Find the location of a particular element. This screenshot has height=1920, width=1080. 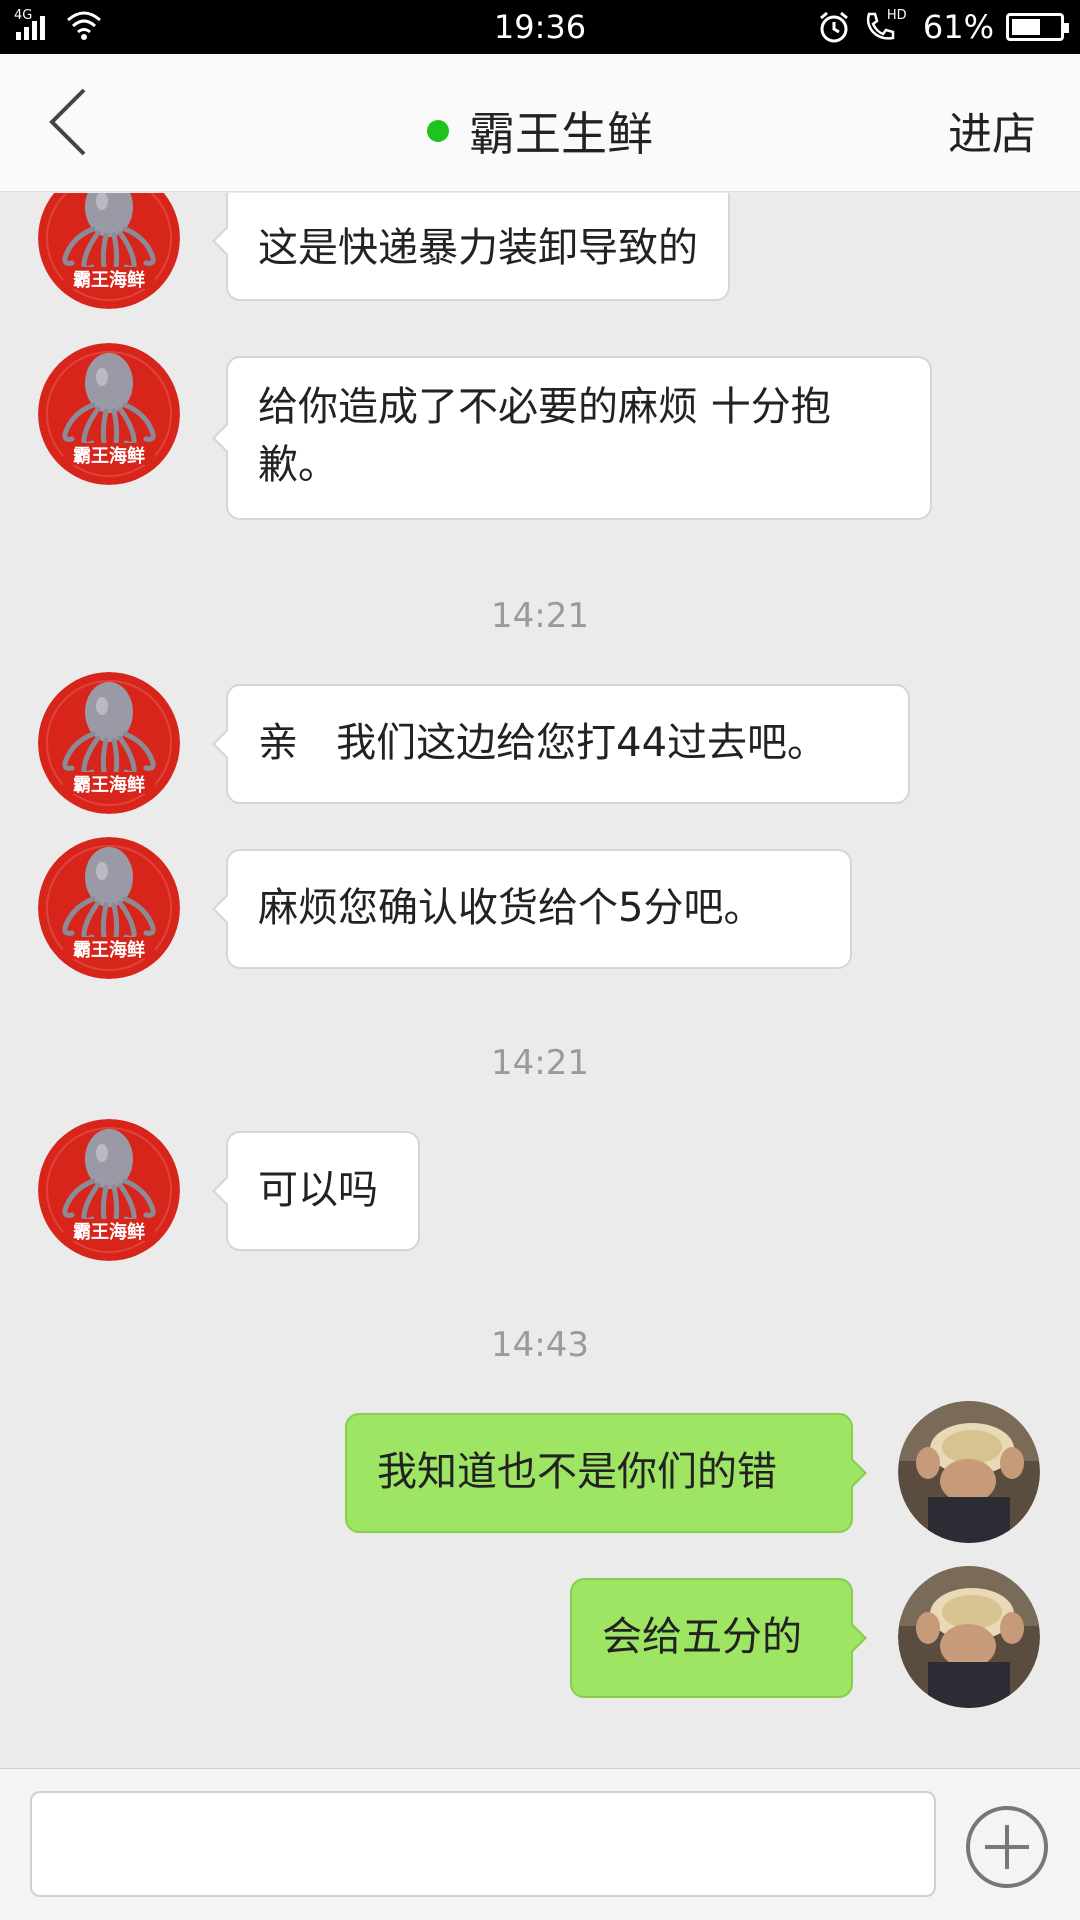

message-text: 可以吗 is located at coordinates (318, 1190).